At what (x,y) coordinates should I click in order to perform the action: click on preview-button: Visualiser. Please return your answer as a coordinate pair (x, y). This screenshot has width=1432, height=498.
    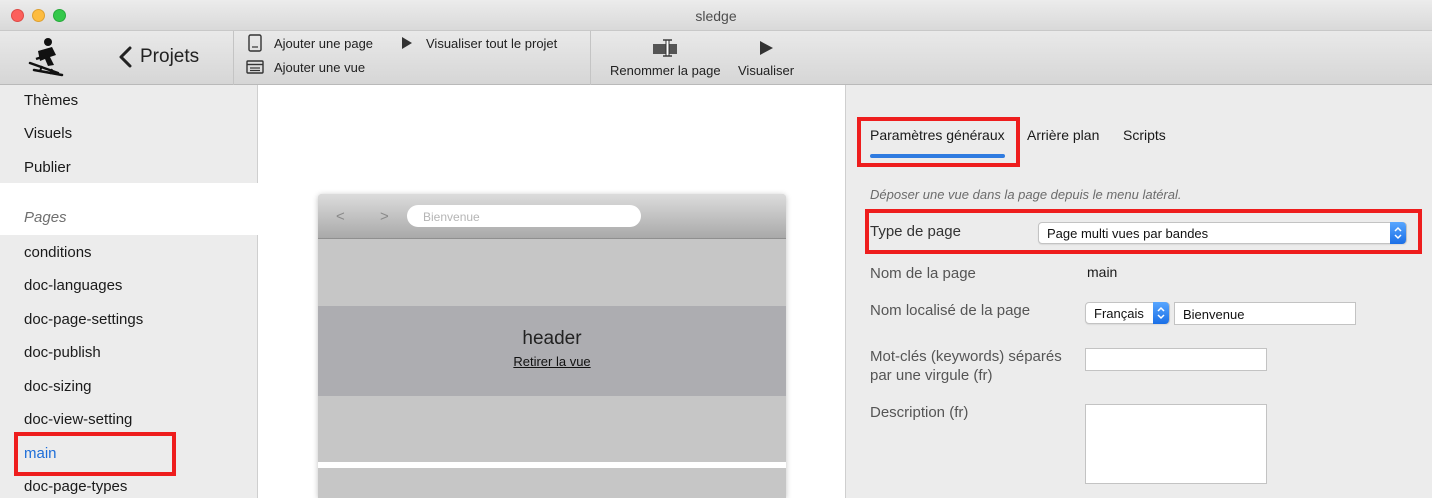
    Looking at the image, I should click on (766, 57).